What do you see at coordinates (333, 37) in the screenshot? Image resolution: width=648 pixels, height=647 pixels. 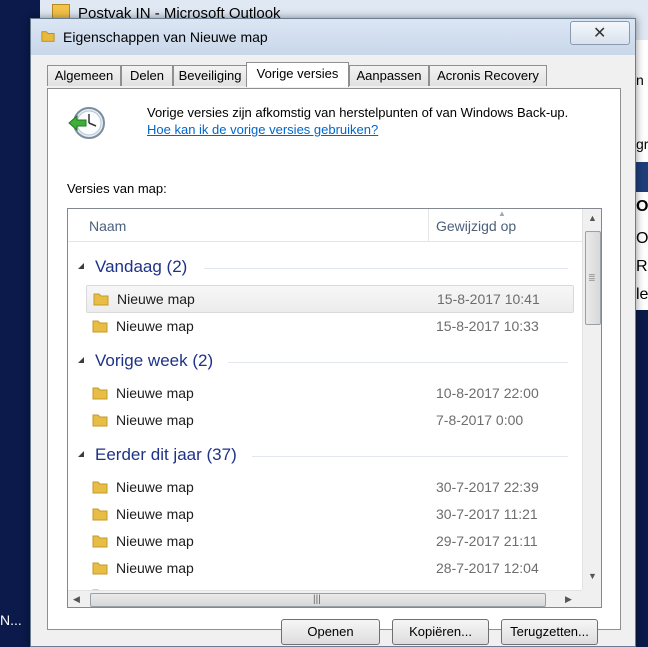 I see `dialog-titlebar: Eigenschappen van Nieuwe map ✕` at bounding box center [333, 37].